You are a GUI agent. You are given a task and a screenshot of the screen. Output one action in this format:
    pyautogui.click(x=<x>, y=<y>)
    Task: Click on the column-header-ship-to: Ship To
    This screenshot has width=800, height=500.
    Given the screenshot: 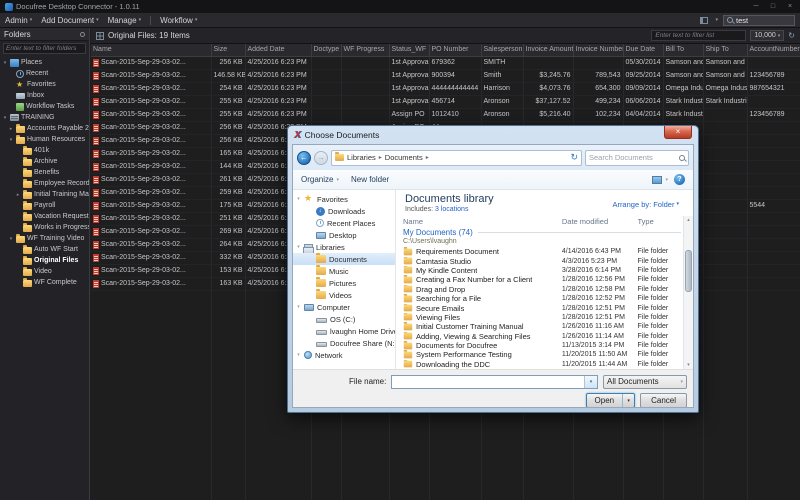 What is the action you would take?
    pyautogui.click(x=725, y=50)
    